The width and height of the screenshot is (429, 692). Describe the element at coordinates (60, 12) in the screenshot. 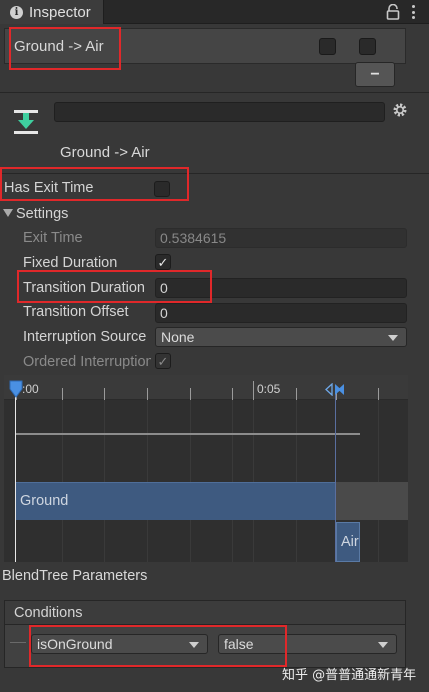

I see `tab-inspector-label: Inspector` at that location.